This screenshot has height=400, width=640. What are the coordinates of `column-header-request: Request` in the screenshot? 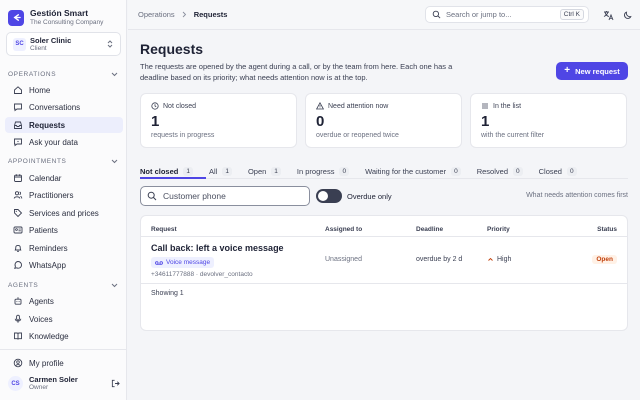 It's located at (164, 229).